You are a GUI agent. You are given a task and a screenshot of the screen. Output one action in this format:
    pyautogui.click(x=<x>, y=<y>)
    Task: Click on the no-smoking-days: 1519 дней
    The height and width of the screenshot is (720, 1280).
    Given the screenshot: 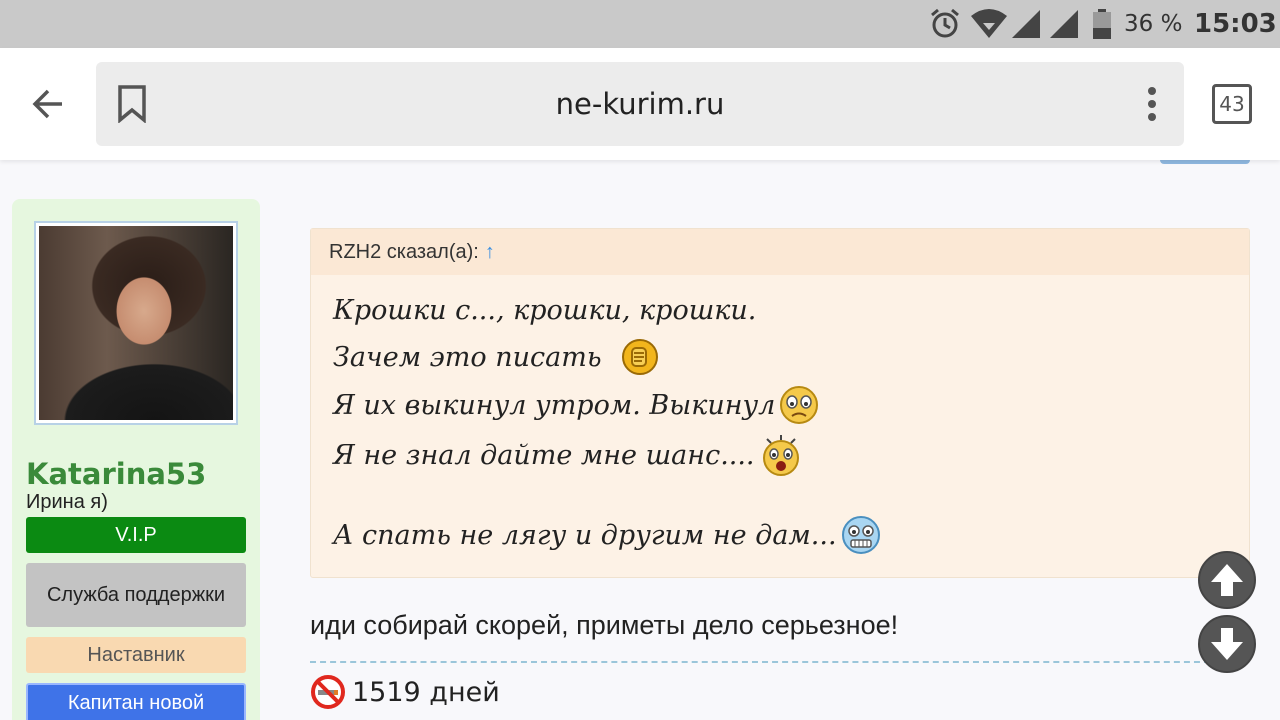 What is the action you would take?
    pyautogui.click(x=405, y=692)
    